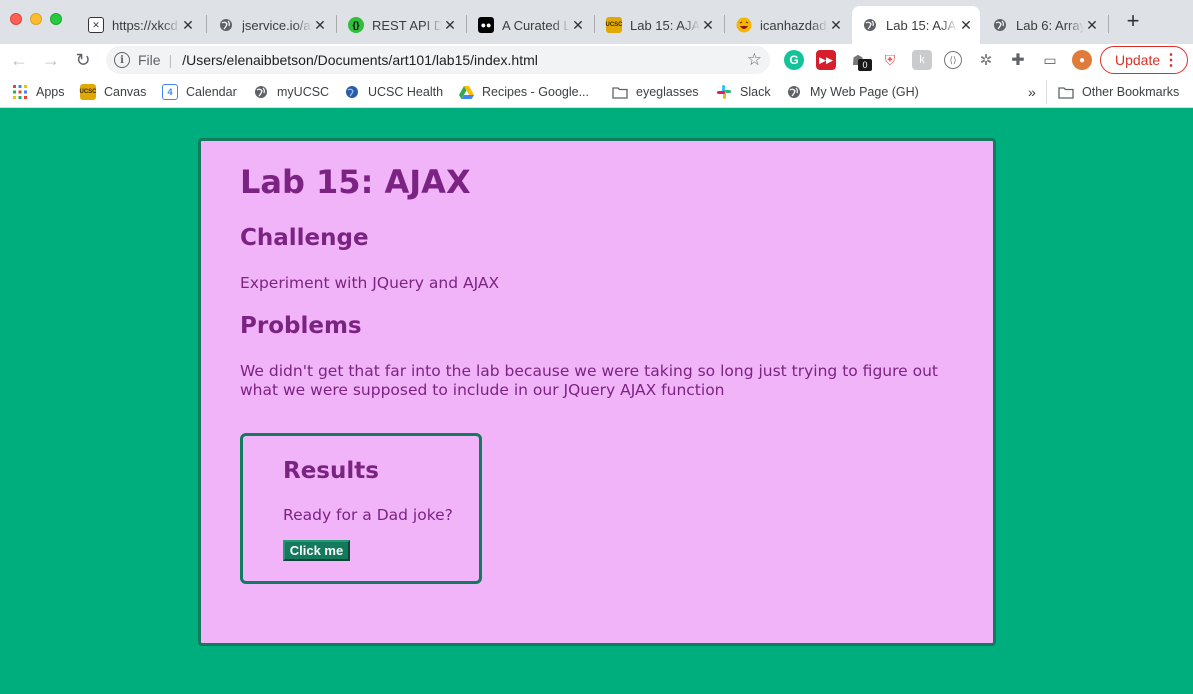  Describe the element at coordinates (277, 25) in the screenshot. I see `tab-title: jservice.io/api` at that location.